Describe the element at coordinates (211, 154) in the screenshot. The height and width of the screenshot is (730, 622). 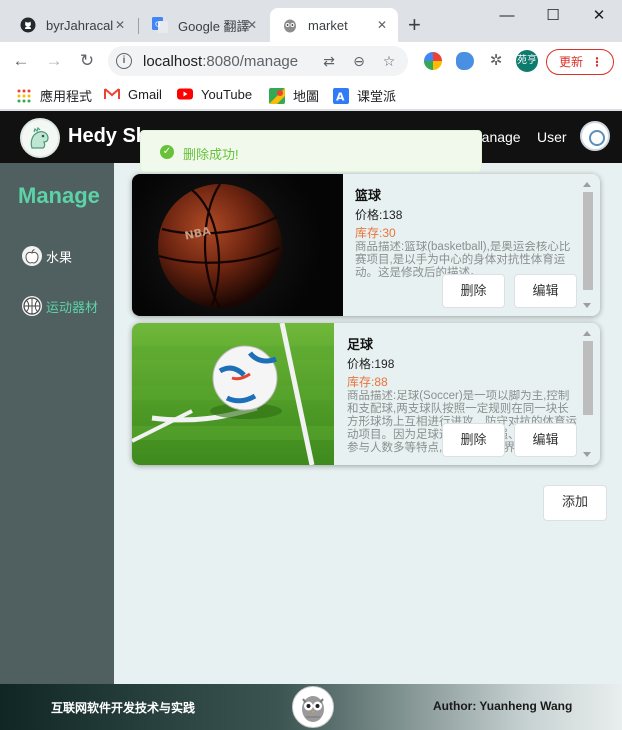
I see `toast-message: 删除成功!` at that location.